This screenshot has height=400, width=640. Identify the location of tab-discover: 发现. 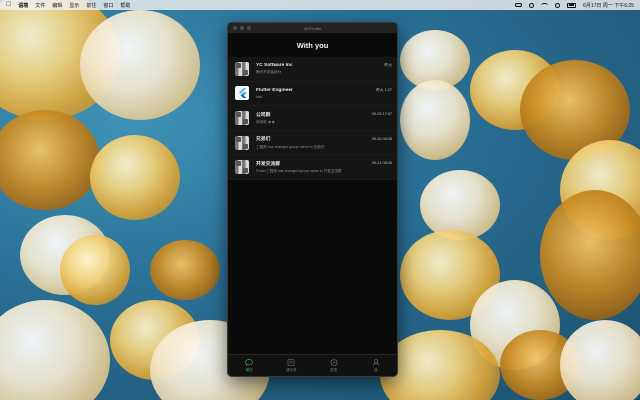
(334, 365).